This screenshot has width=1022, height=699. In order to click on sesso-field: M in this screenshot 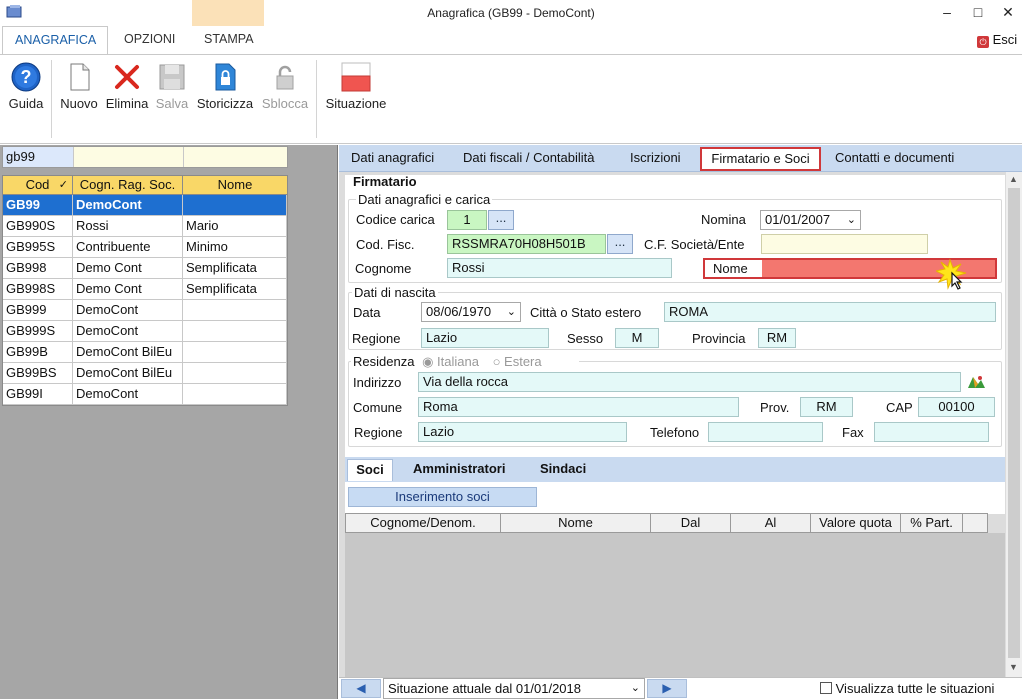, I will do `click(637, 338)`.